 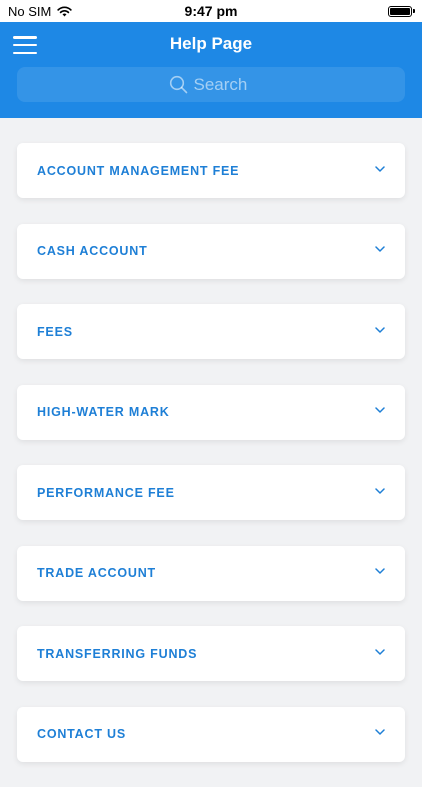 I want to click on help-item-label: CASH ACCOUNT, so click(x=92, y=251).